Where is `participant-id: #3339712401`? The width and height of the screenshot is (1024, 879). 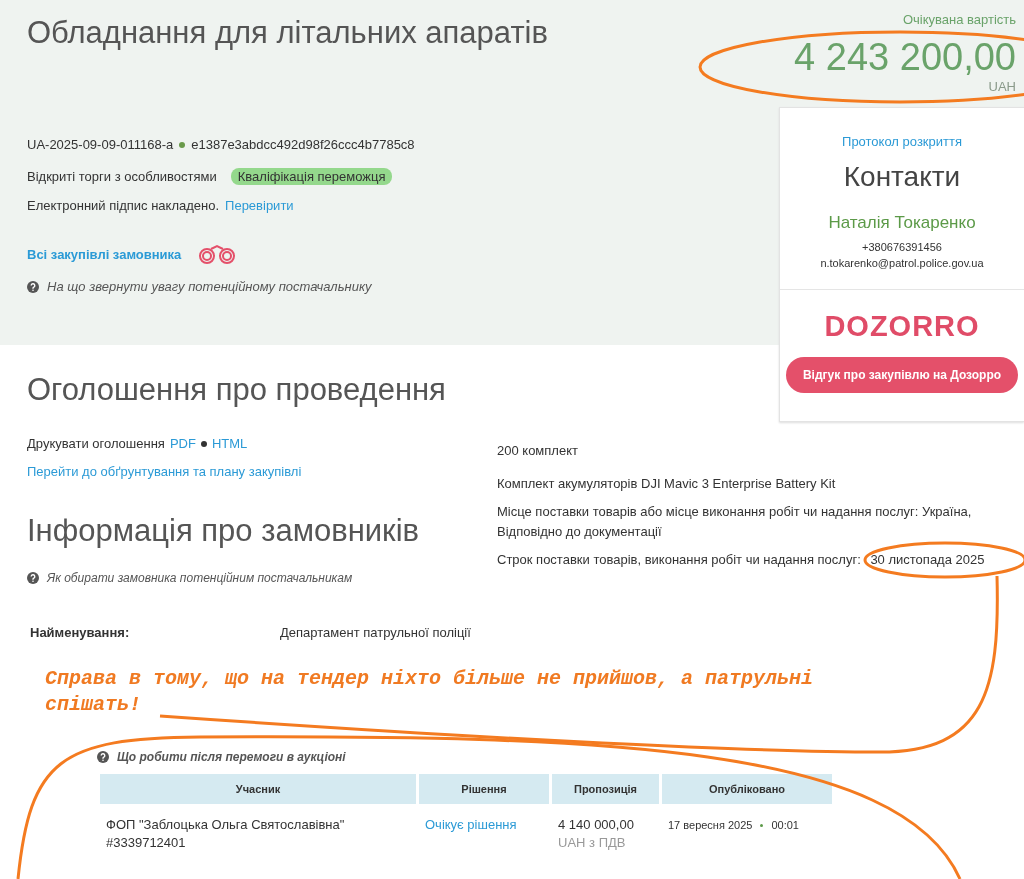
participant-id: #3339712401 is located at coordinates (146, 843).